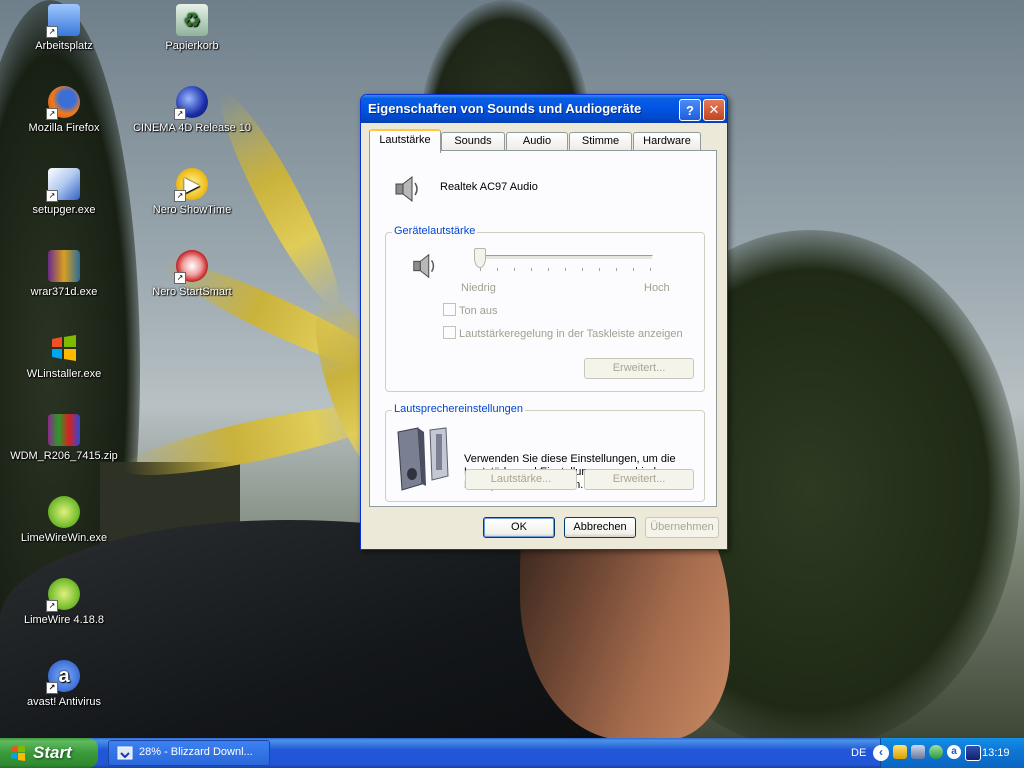 The image size is (1024, 768). Describe the element at coordinates (191, 185) in the screenshot. I see `nero-showtime-icon: ▶ ↗` at that location.